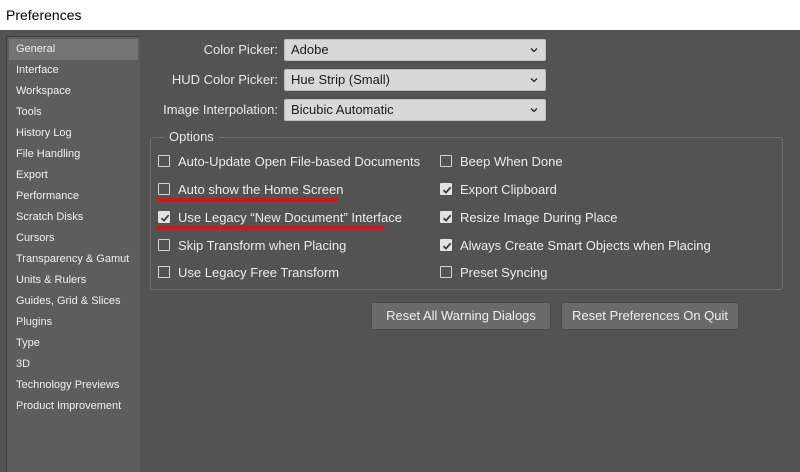 The height and width of the screenshot is (472, 800). Describe the element at coordinates (73, 343) in the screenshot. I see `sidebar-item-type: Type` at that location.